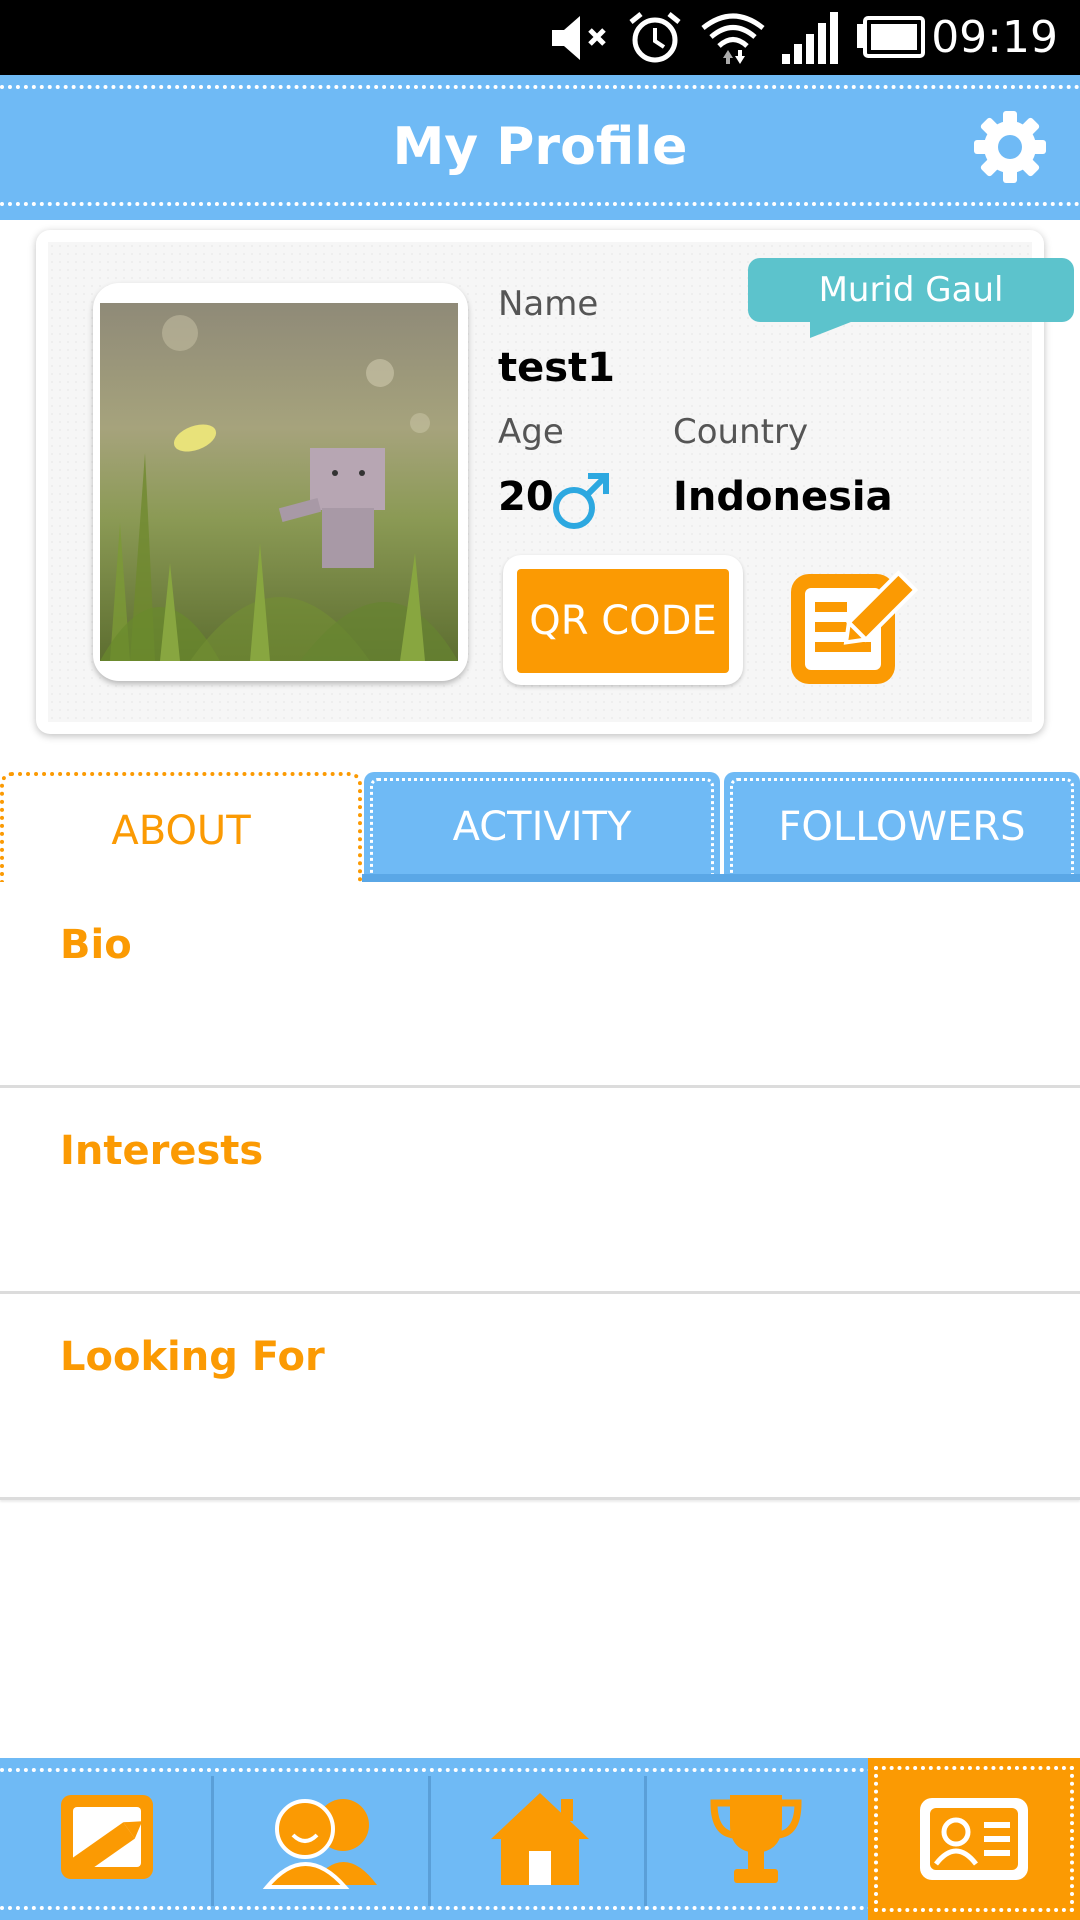 This screenshot has height=1920, width=1080. Describe the element at coordinates (279, 482) in the screenshot. I see `avatar` at that location.